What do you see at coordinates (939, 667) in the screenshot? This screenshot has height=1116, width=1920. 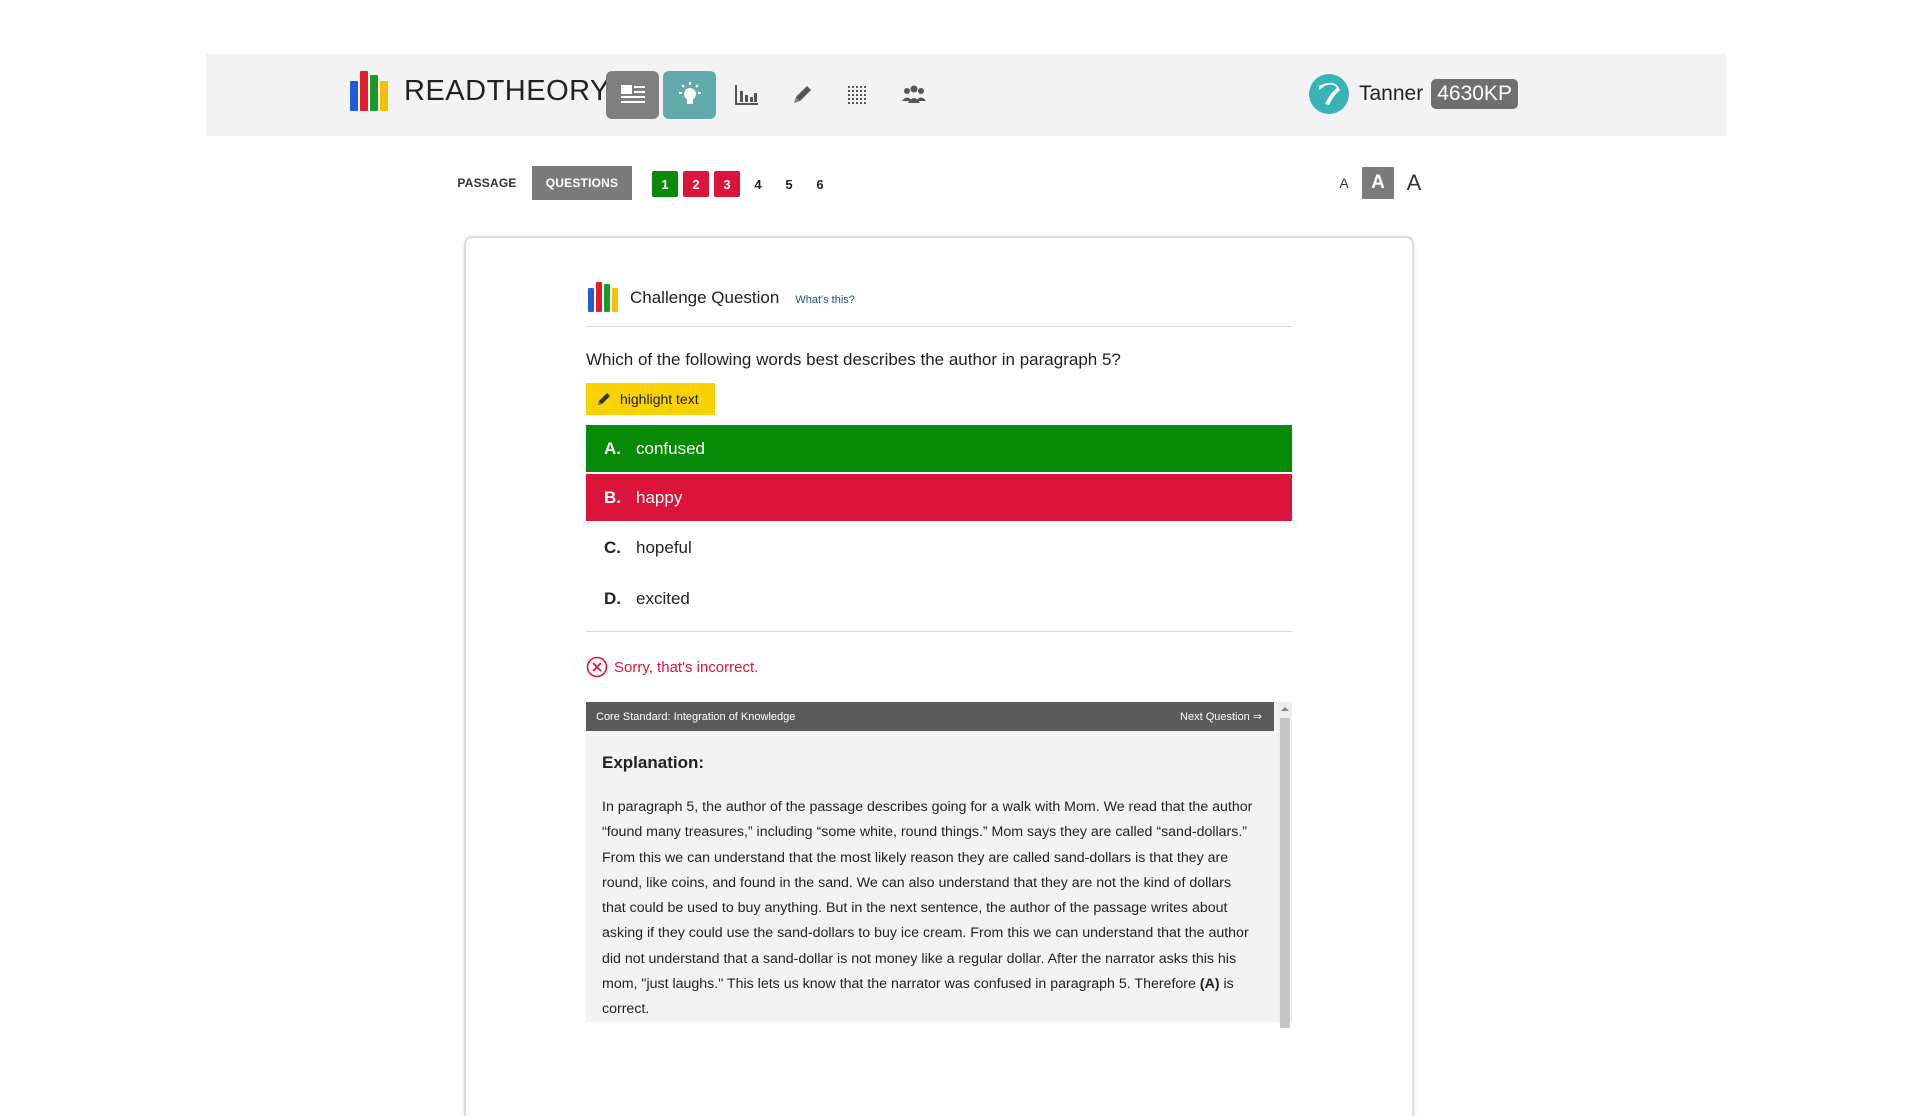 I see `incorrect-feedback: Sorry, that's incorrect.` at bounding box center [939, 667].